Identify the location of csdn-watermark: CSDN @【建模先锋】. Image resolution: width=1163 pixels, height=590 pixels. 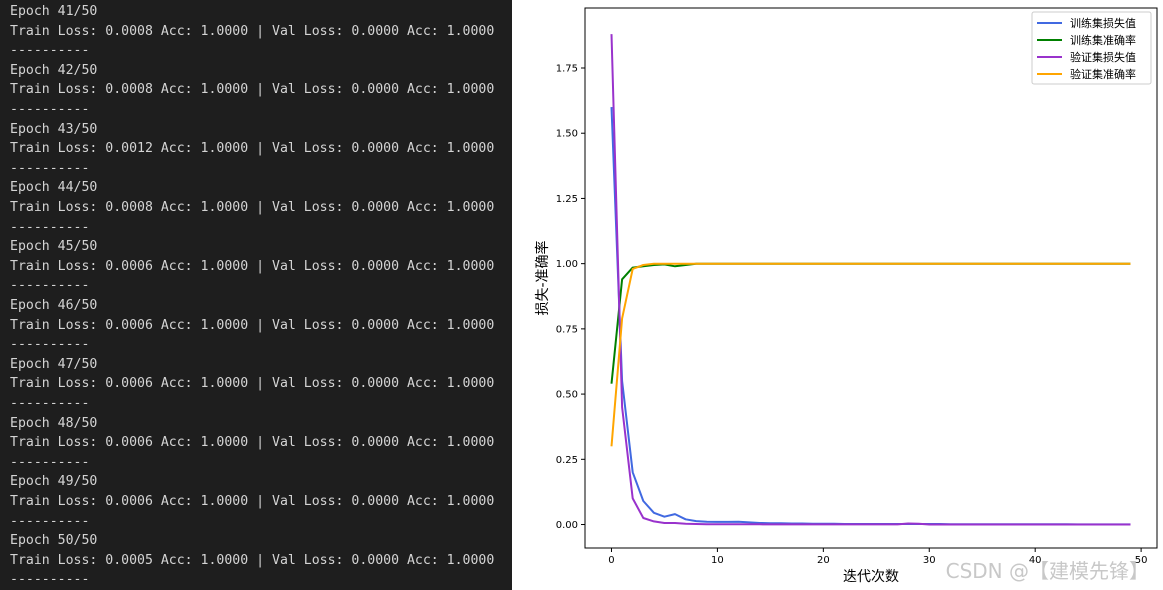
(1047, 571).